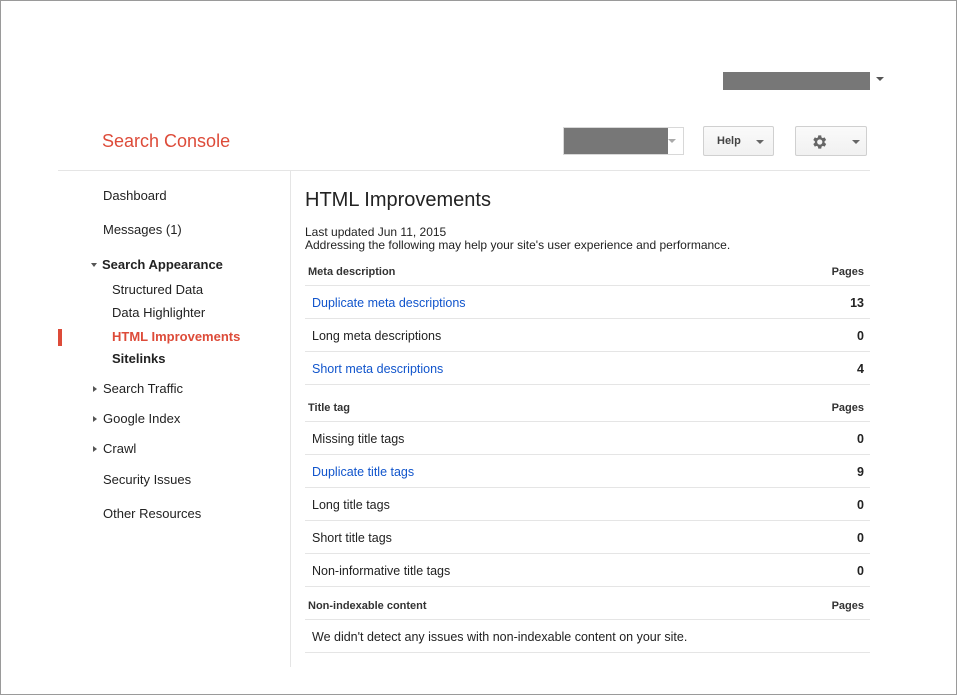  I want to click on sidebar-item-label: Messages (1), so click(142, 229).